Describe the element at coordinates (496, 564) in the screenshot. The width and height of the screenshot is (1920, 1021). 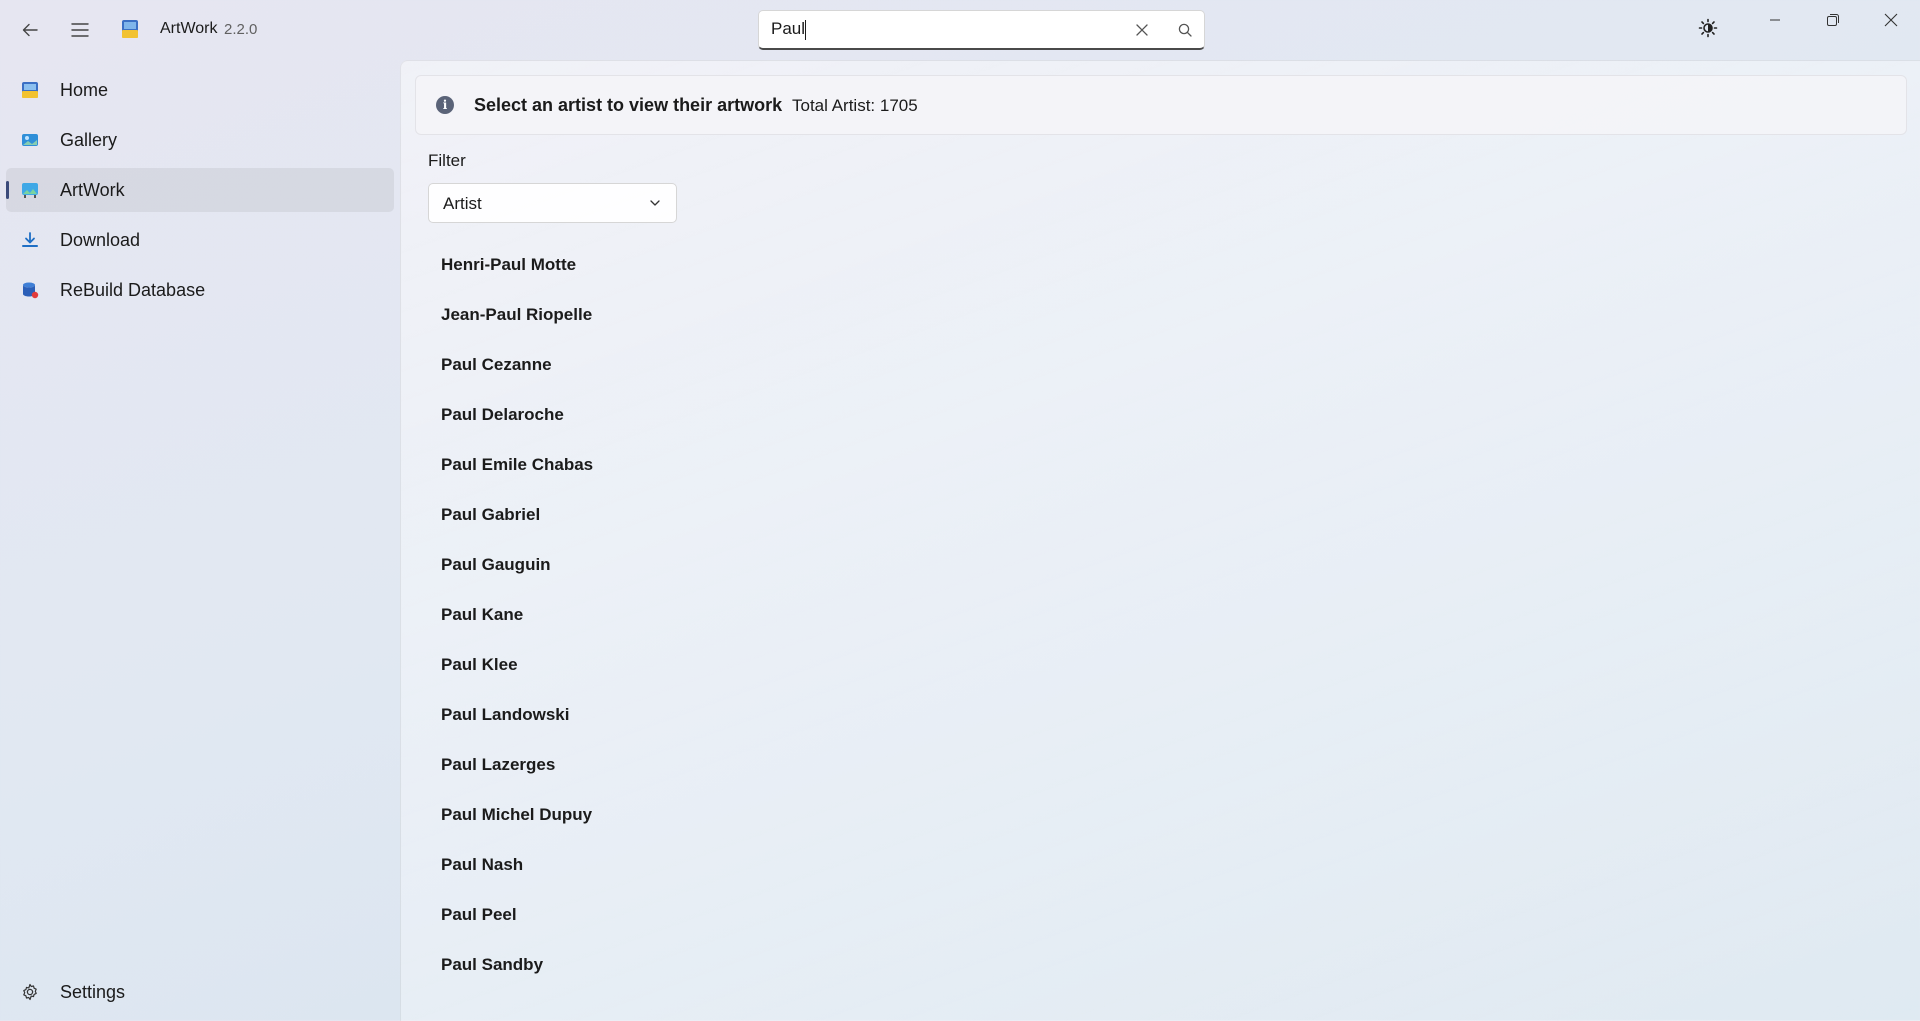
I see `artist-name: Paul Gauguin` at that location.